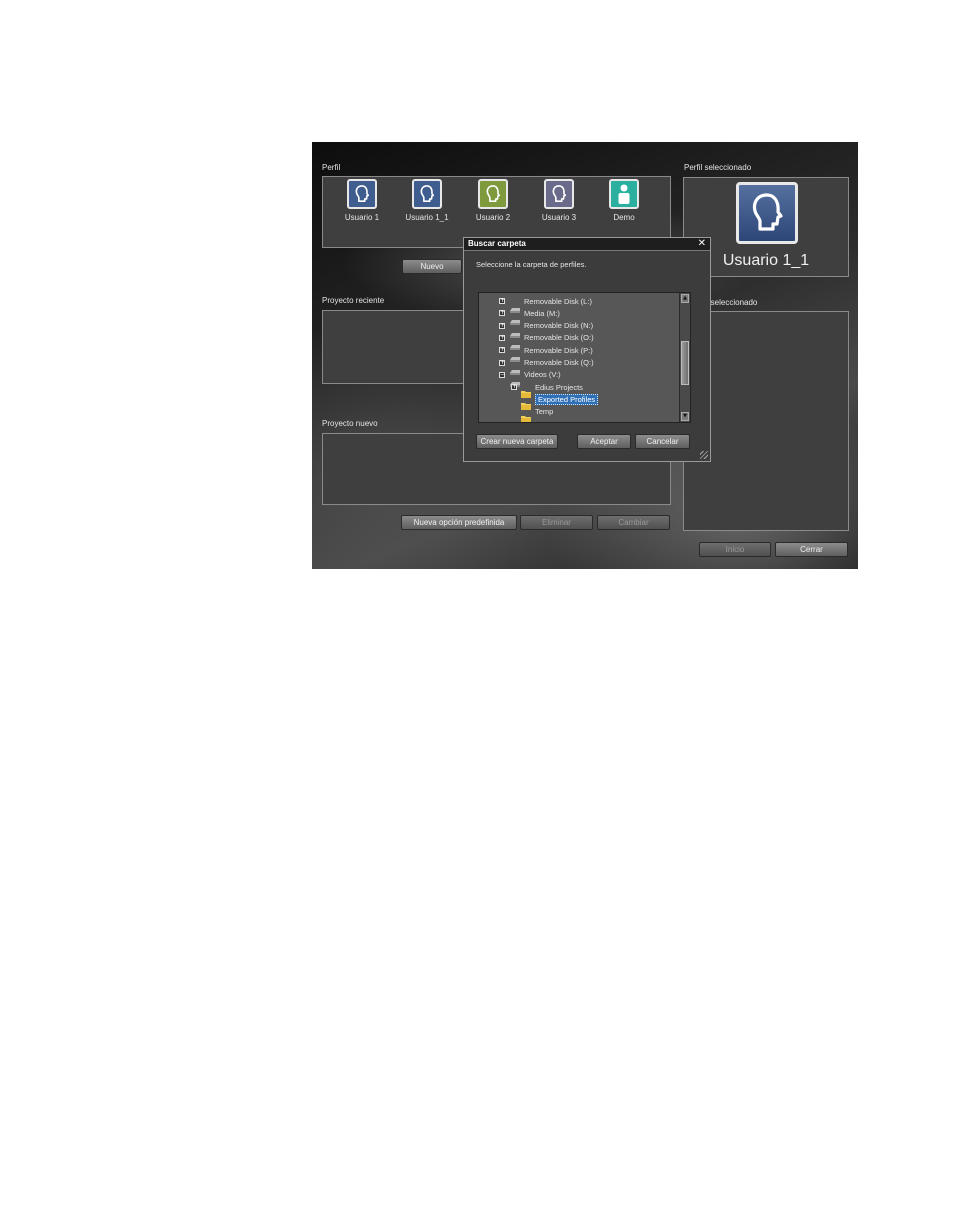 The width and height of the screenshot is (954, 1227). Describe the element at coordinates (427, 217) in the screenshot. I see `profile-name: Usuario 1_1` at that location.